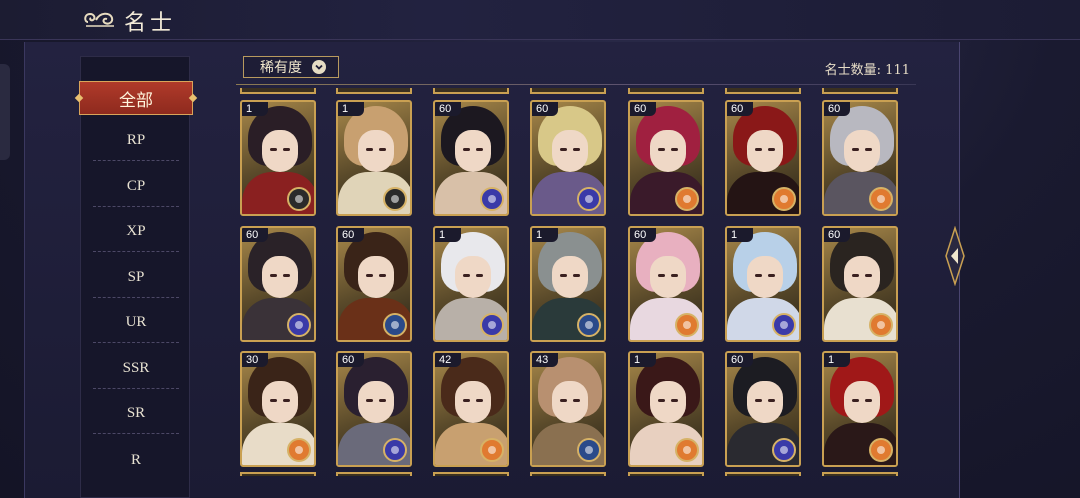 The image size is (1080, 498). I want to click on hero-card: 43, so click(568, 409).